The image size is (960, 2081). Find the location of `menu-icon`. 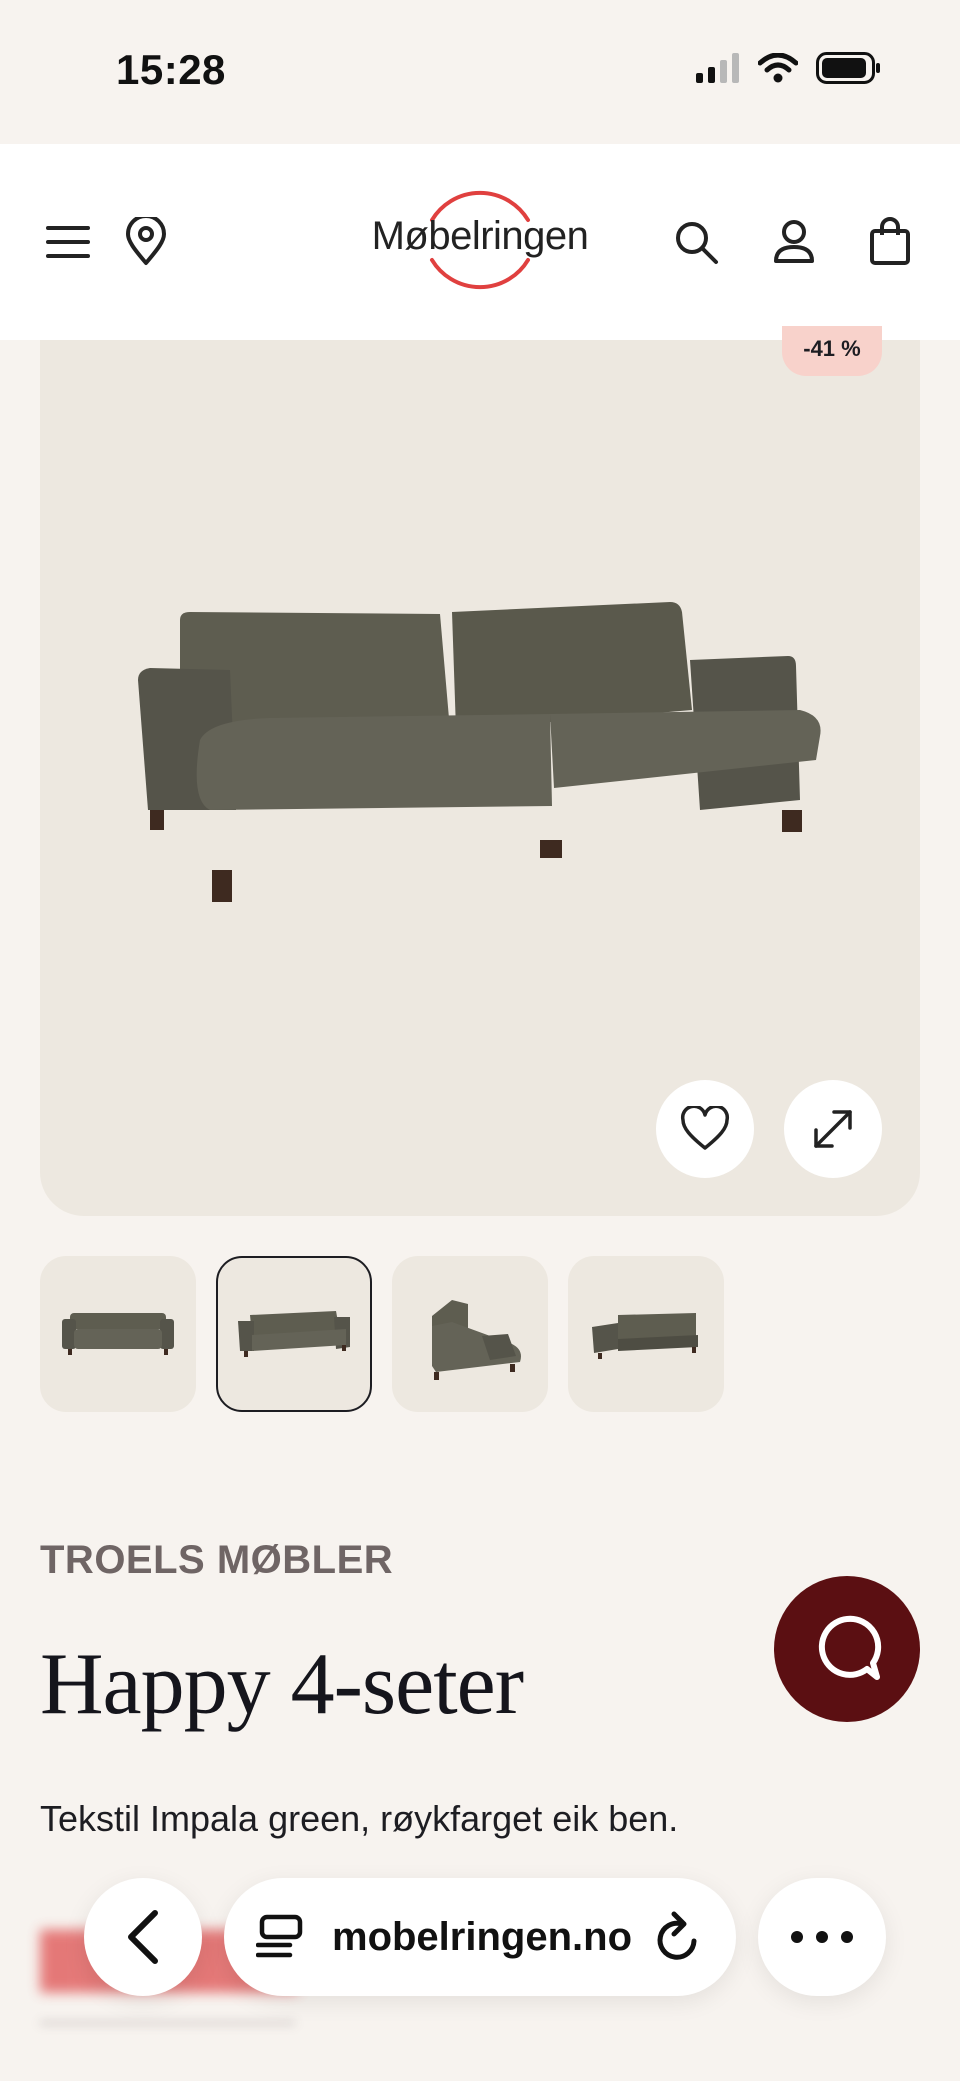

menu-icon is located at coordinates (68, 242).